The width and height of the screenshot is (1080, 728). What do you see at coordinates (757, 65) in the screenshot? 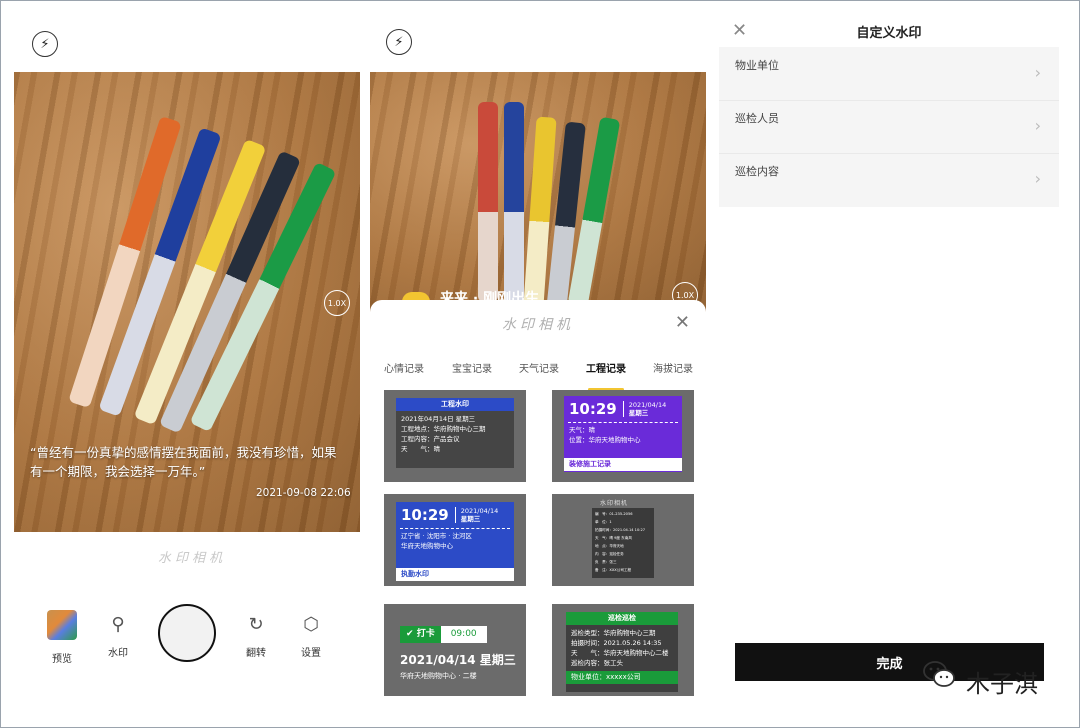
I see `field-label: 物业单位` at bounding box center [757, 65].